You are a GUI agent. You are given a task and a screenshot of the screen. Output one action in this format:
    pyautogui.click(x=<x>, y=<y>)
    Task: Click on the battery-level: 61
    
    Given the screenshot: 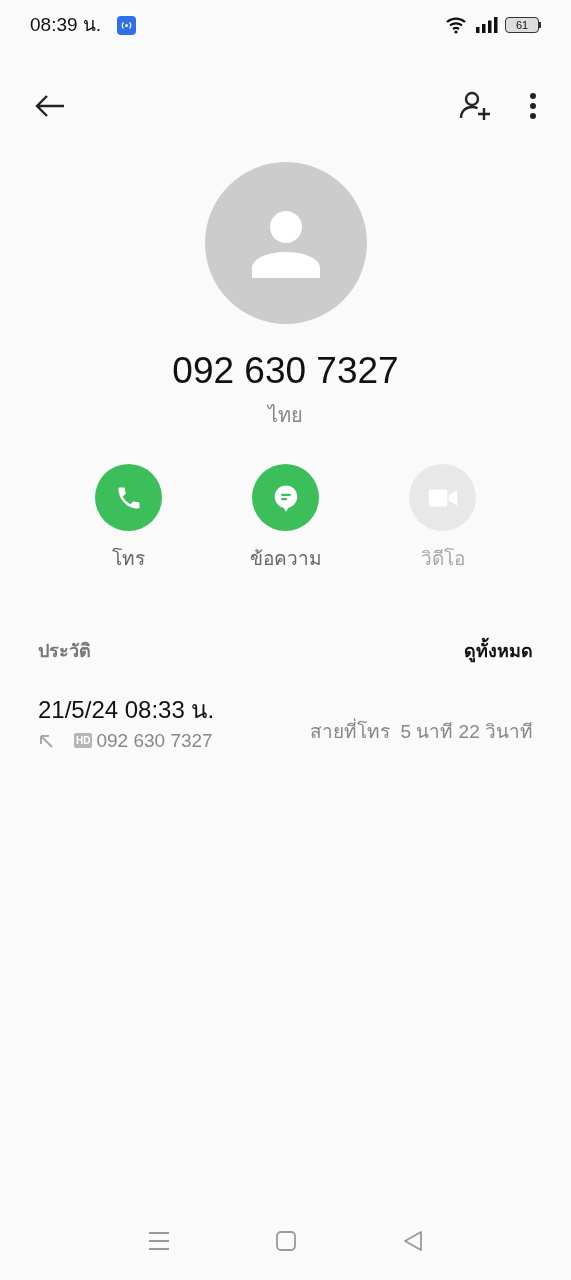 What is the action you would take?
    pyautogui.click(x=522, y=25)
    